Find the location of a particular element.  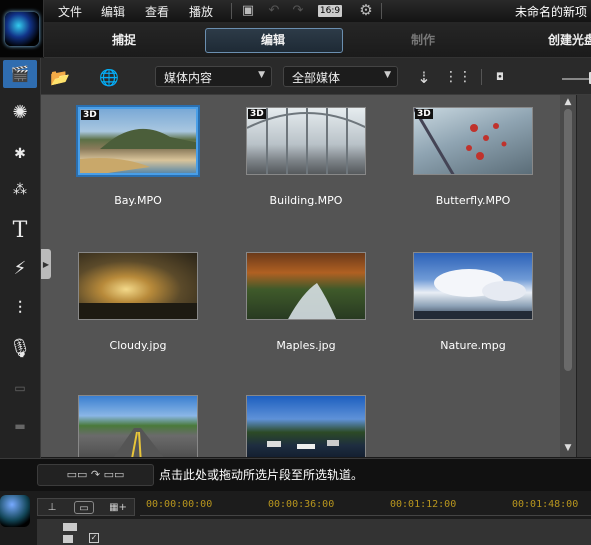

track-checkbox: ✓ is located at coordinates (94, 538).